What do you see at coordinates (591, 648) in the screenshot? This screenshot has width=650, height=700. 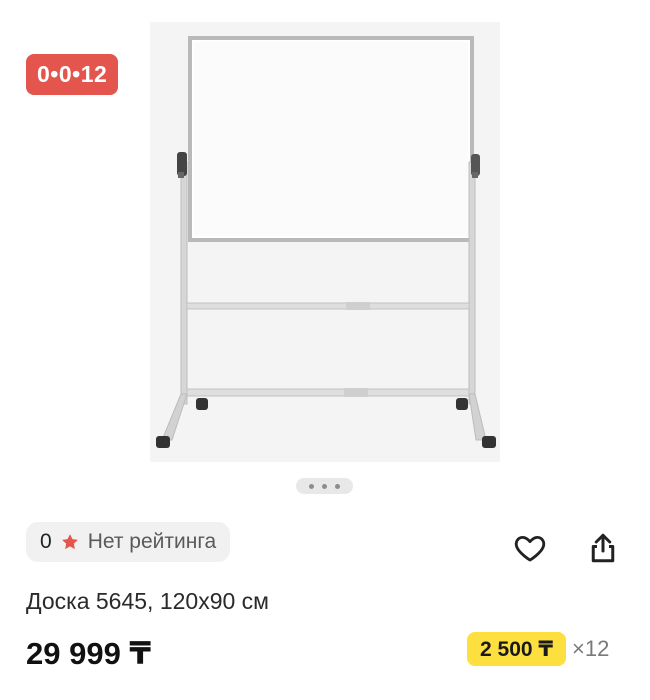 I see `installment-months: ×12` at bounding box center [591, 648].